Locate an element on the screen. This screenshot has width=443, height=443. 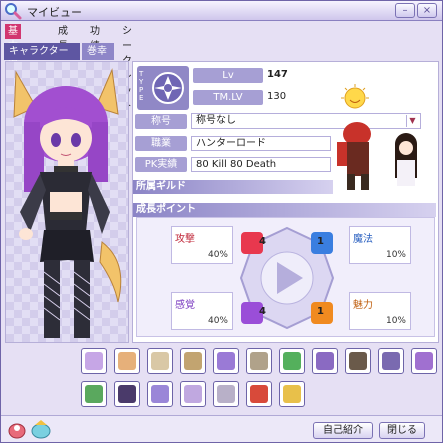
tab-basic-info: 基本情報 is located at coordinates (13, 53).